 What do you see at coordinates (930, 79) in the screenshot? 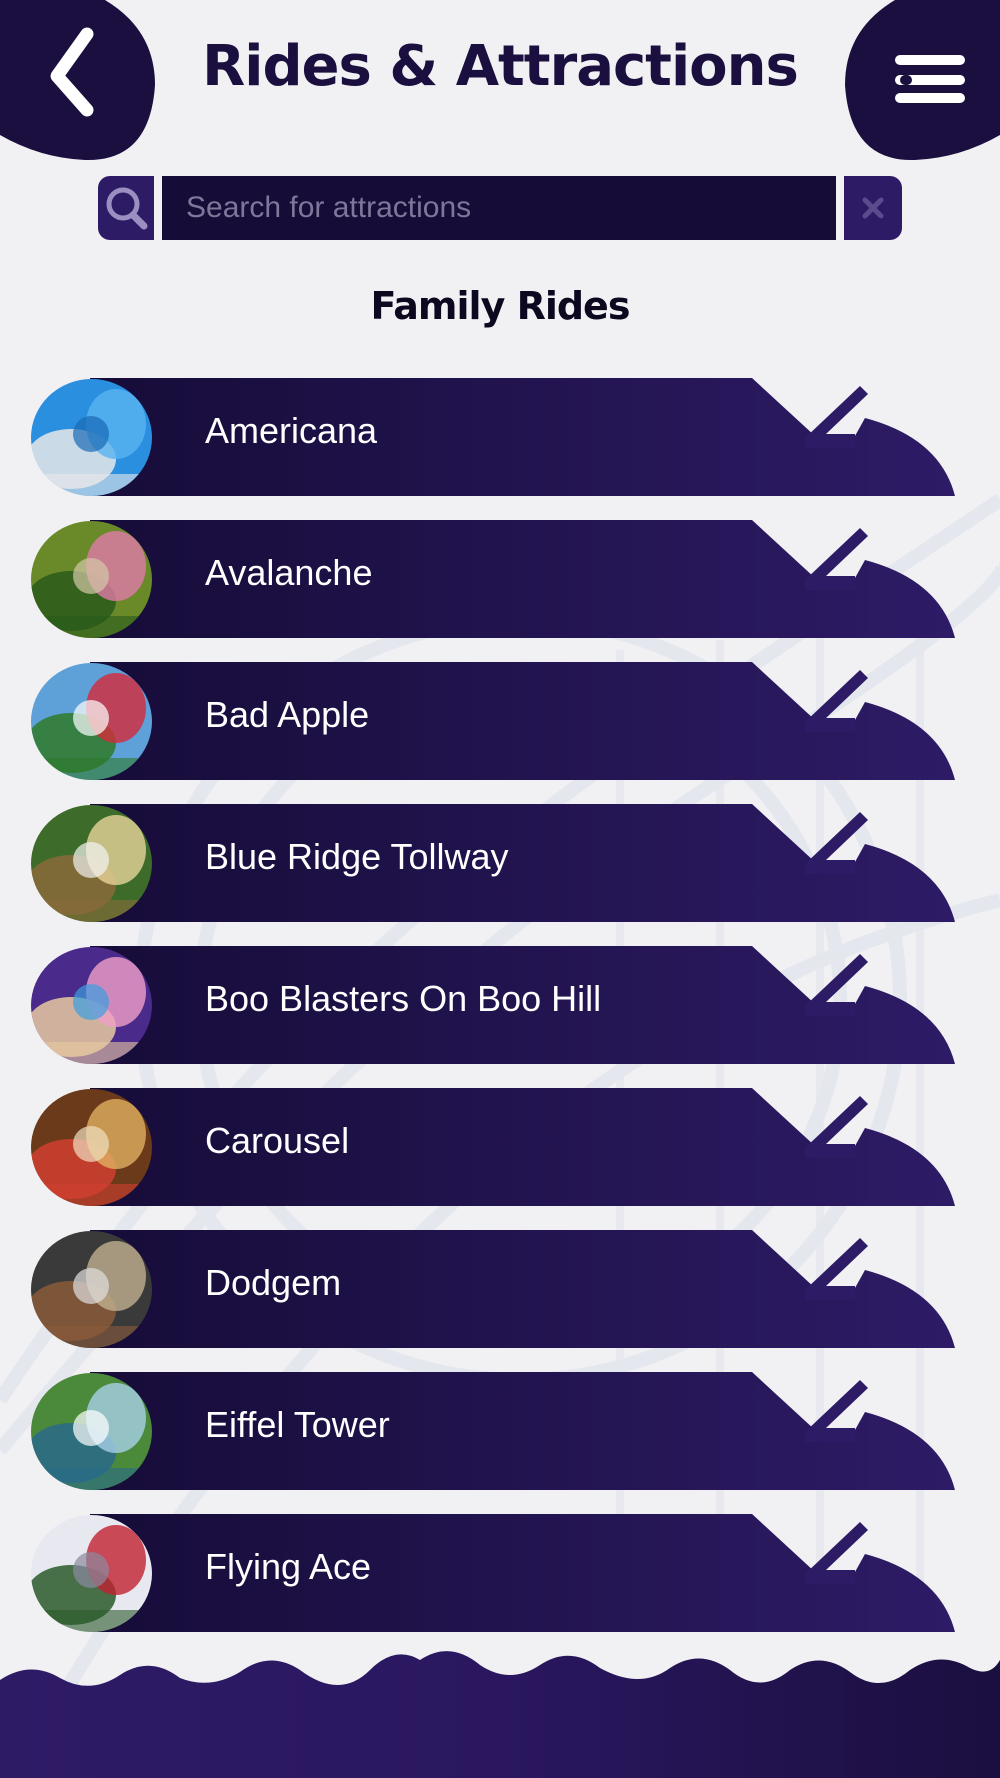
I see `hamburger-menu-icon` at bounding box center [930, 79].